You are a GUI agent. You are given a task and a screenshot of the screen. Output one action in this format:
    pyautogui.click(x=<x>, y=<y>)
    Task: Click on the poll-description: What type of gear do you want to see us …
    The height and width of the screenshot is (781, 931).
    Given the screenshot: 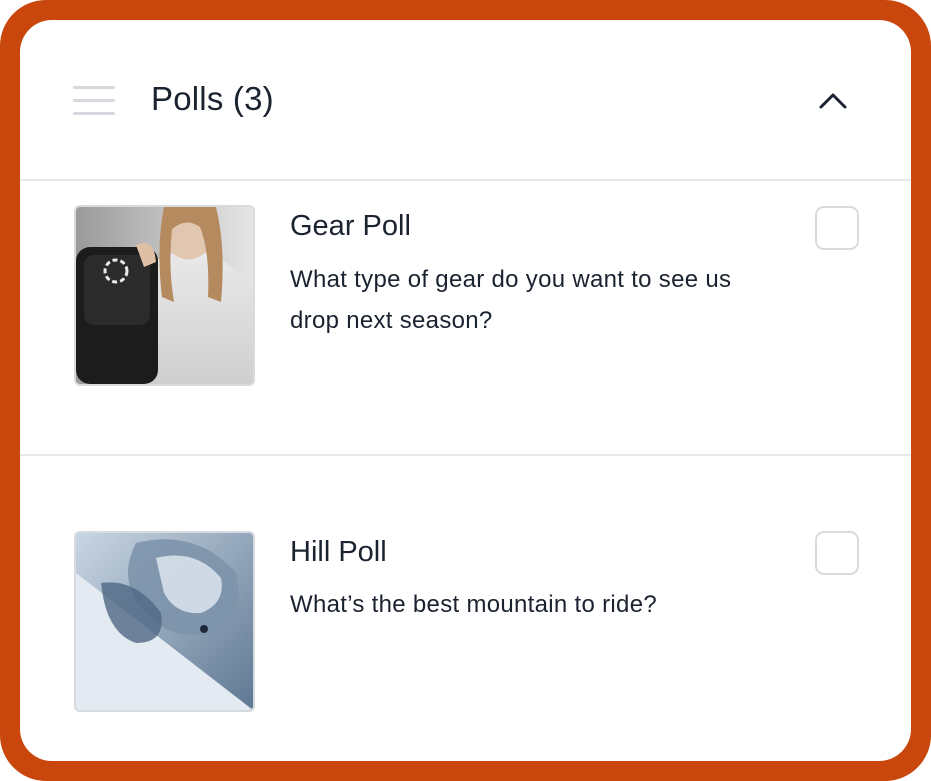 What is the action you would take?
    pyautogui.click(x=511, y=300)
    